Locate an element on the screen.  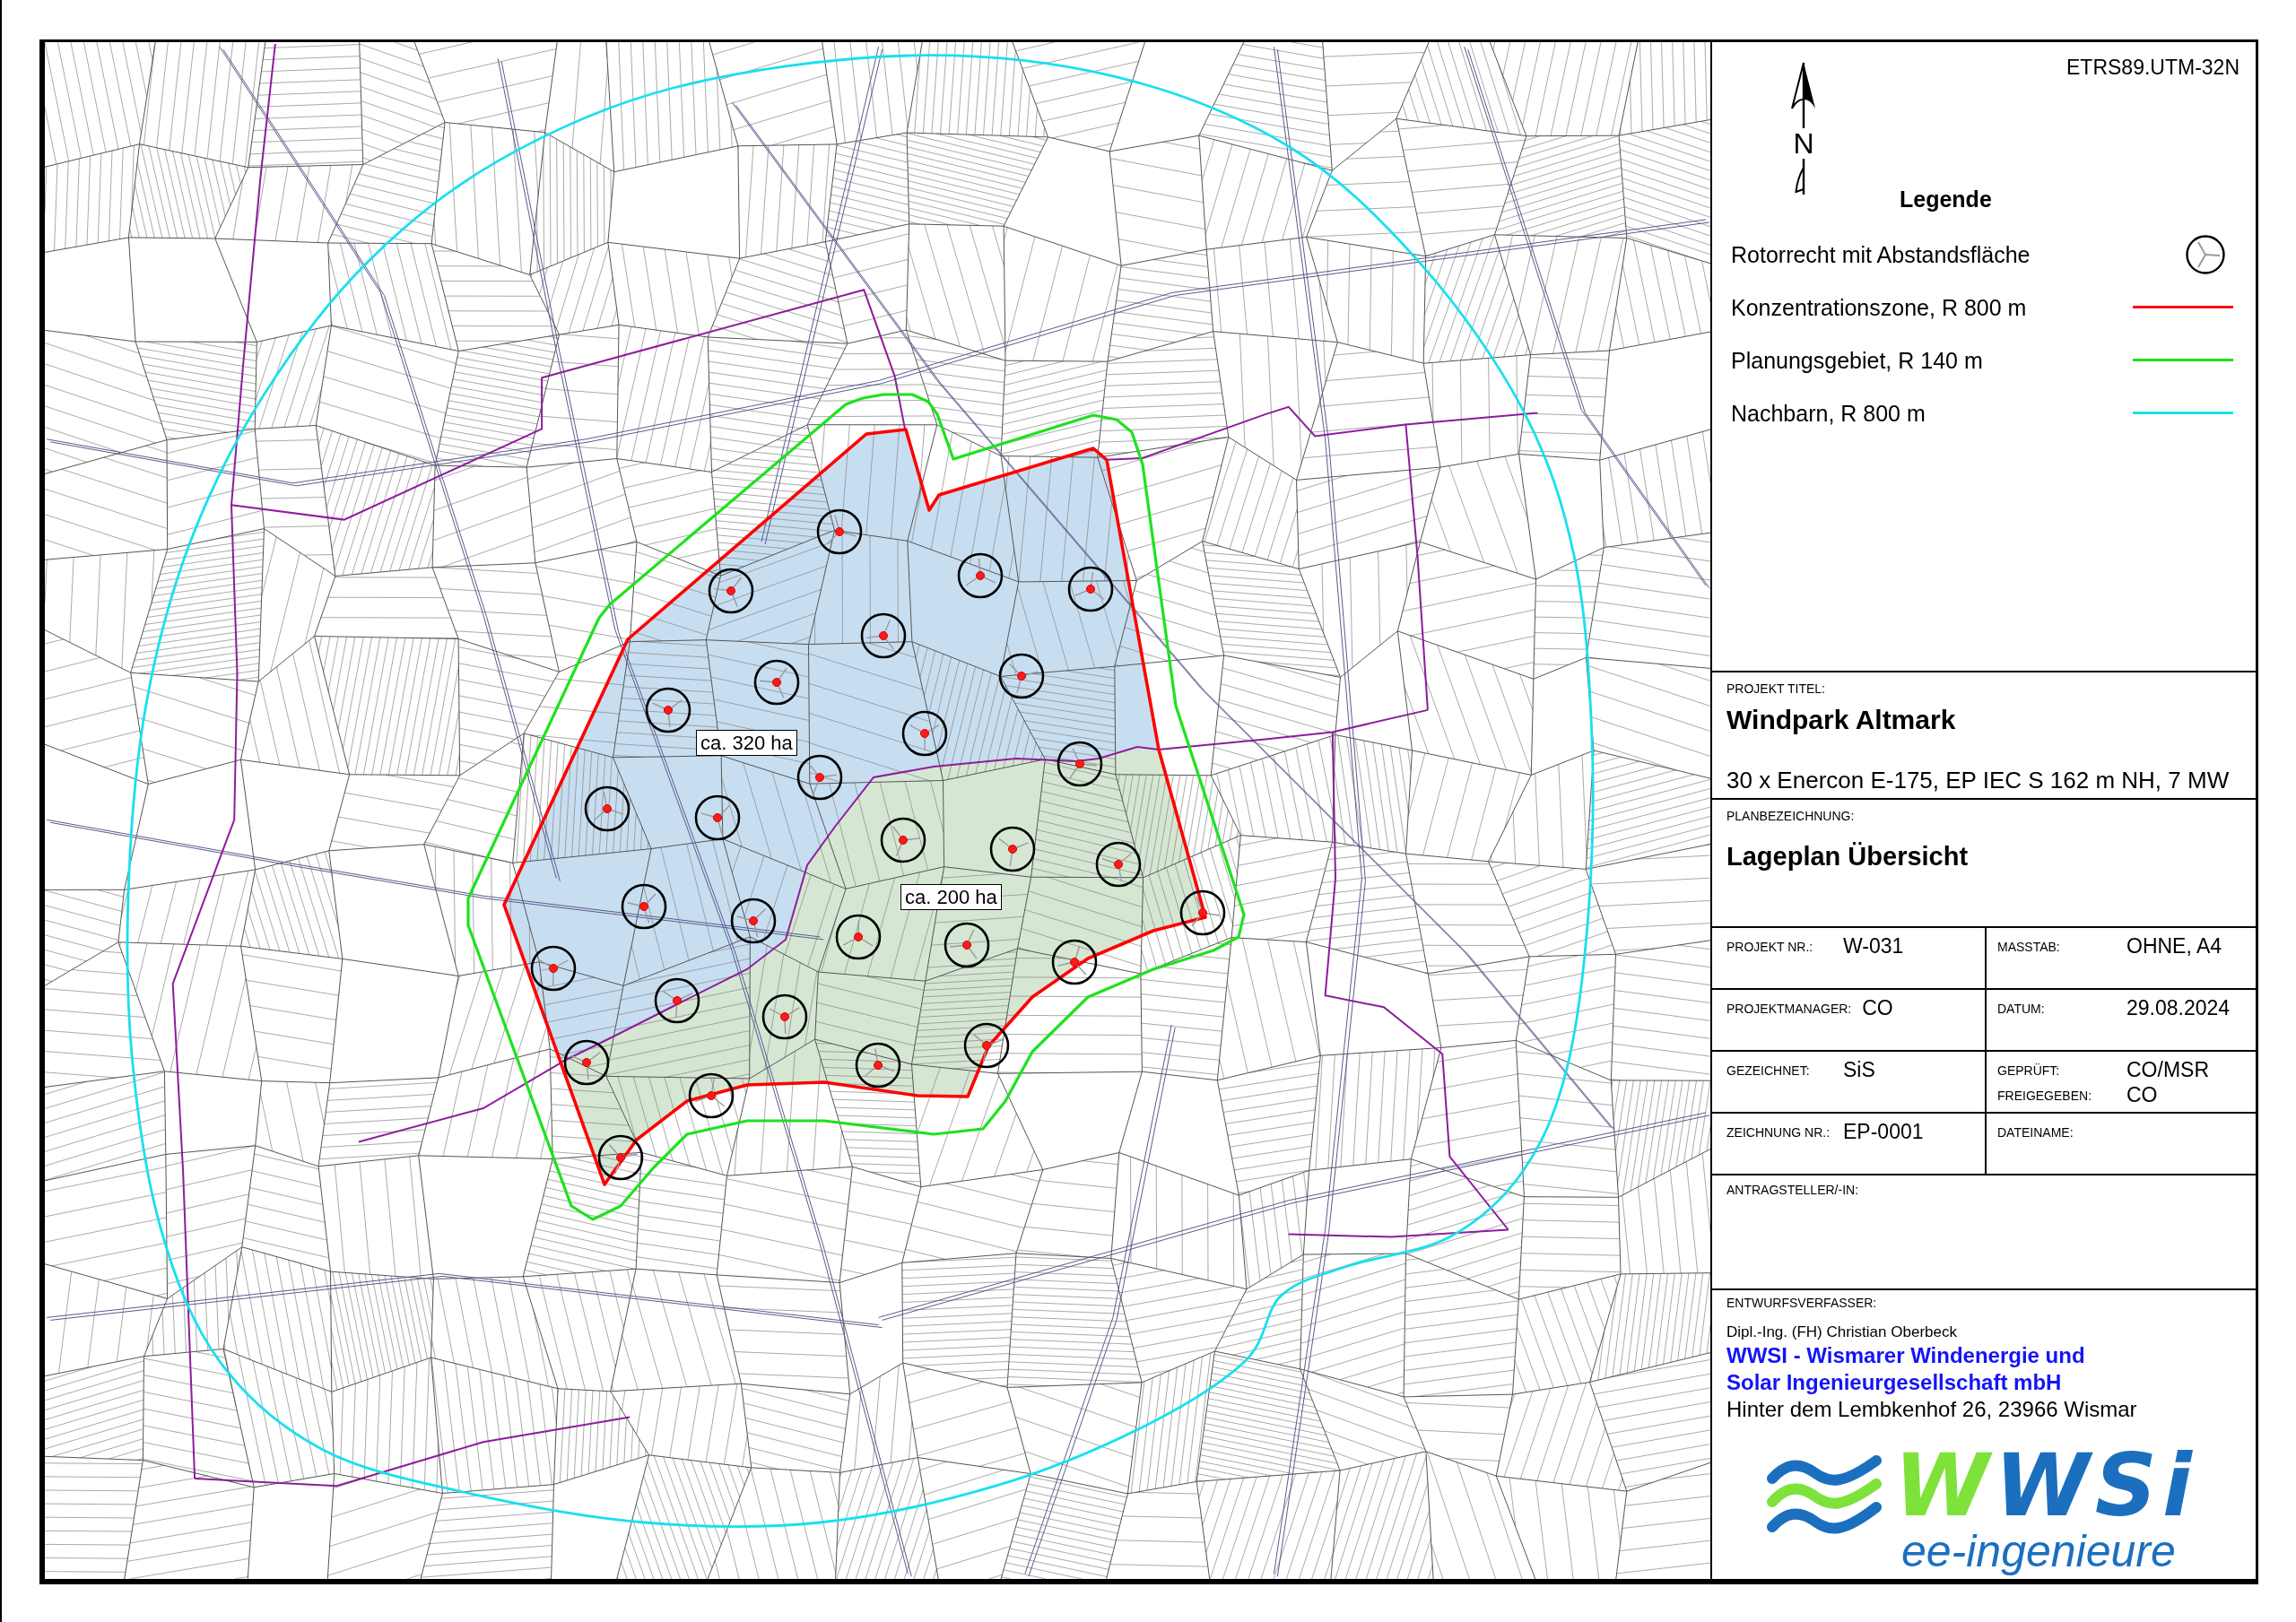
field-label: DATEINAME: is located at coordinates (2035, 1132).